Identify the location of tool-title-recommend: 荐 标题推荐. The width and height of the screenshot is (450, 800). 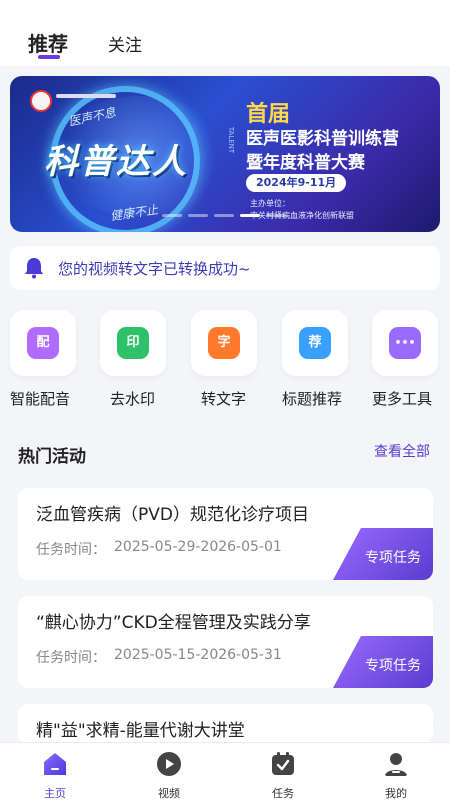
(322, 359).